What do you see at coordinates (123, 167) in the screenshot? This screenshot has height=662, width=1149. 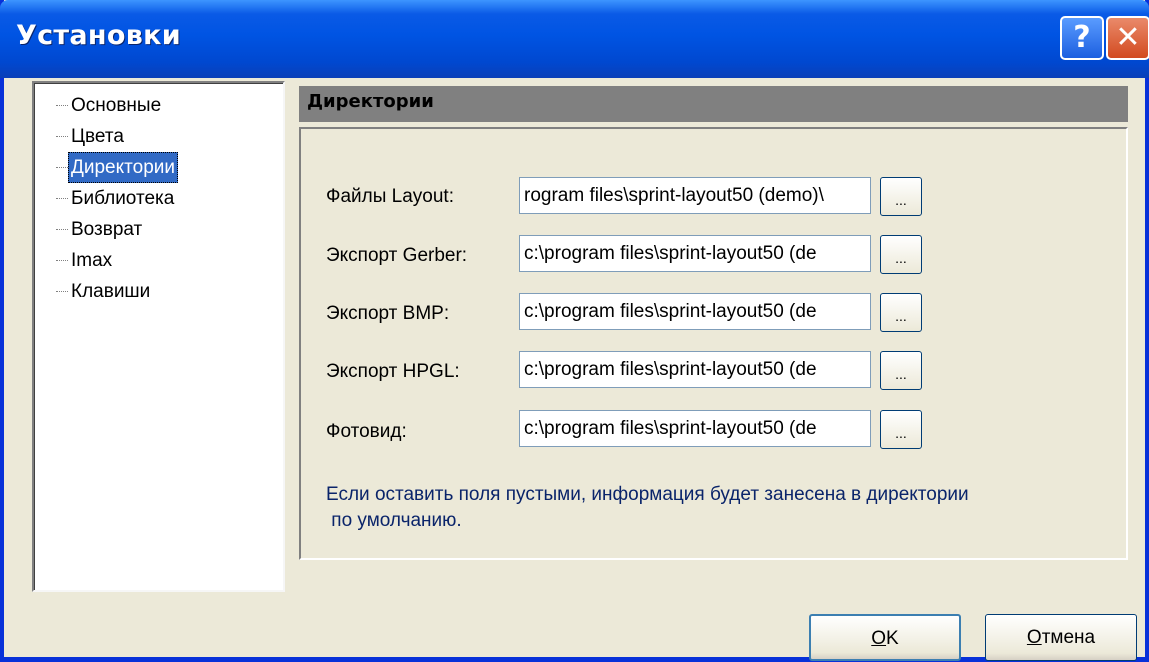 I see `tree-item-label: Директории` at bounding box center [123, 167].